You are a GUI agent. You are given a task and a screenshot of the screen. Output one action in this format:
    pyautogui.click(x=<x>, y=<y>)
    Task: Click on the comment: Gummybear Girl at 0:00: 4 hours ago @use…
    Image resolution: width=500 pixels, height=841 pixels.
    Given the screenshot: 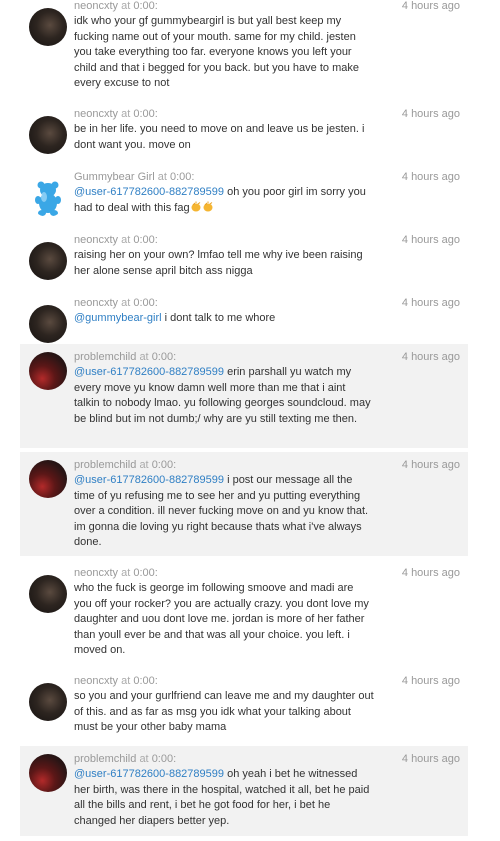 What is the action you would take?
    pyautogui.click(x=244, y=200)
    